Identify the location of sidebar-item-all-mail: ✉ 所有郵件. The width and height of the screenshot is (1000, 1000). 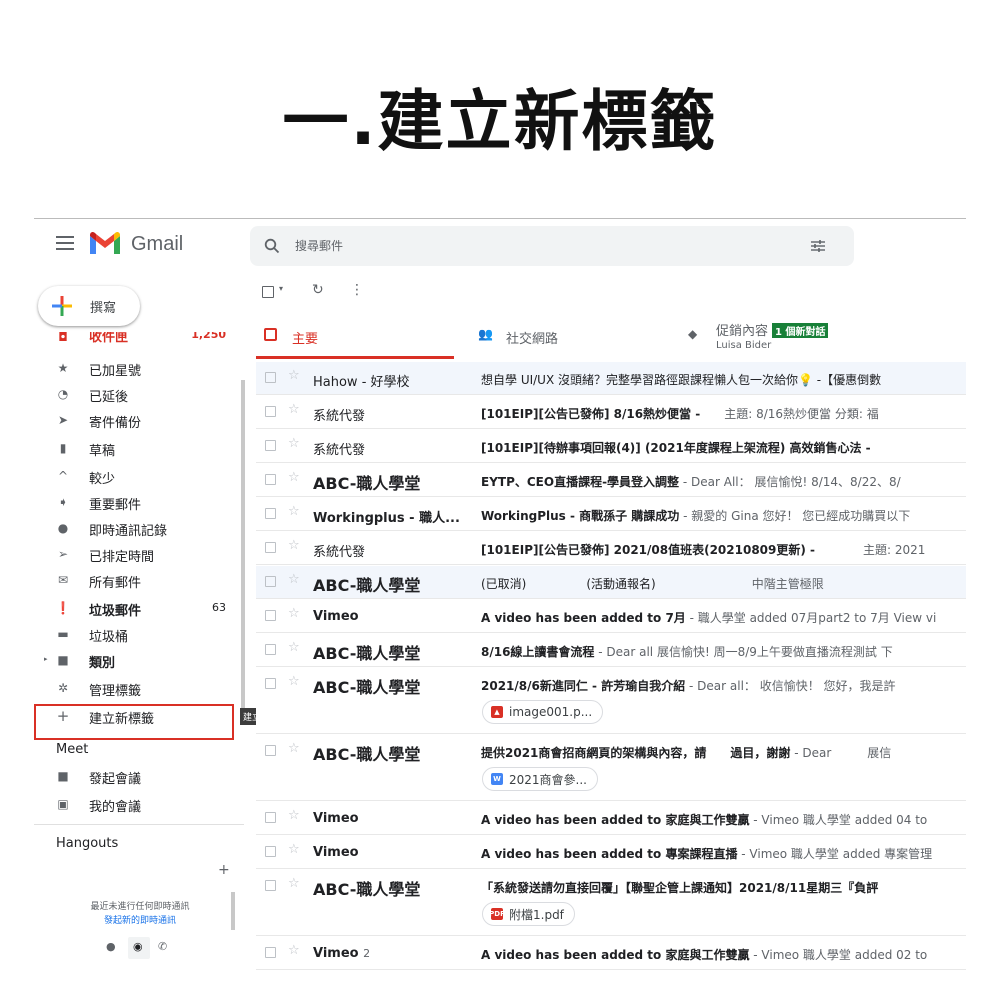
(137, 581).